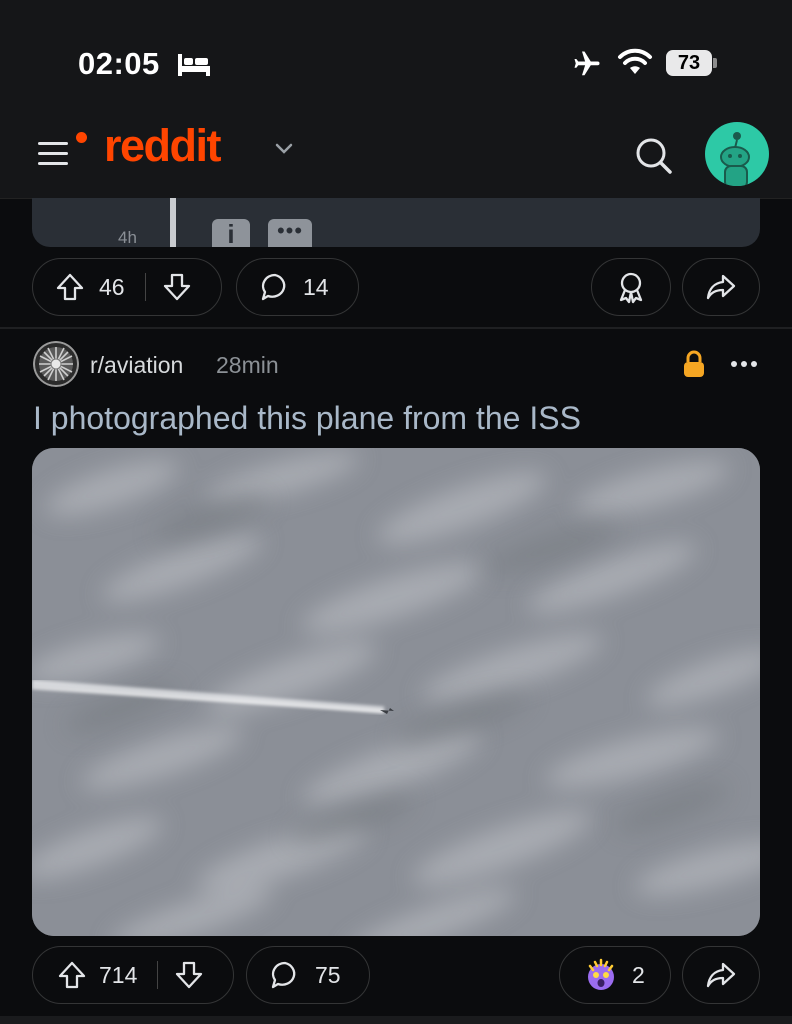  What do you see at coordinates (173, 222) in the screenshot?
I see `previous-post-divider` at bounding box center [173, 222].